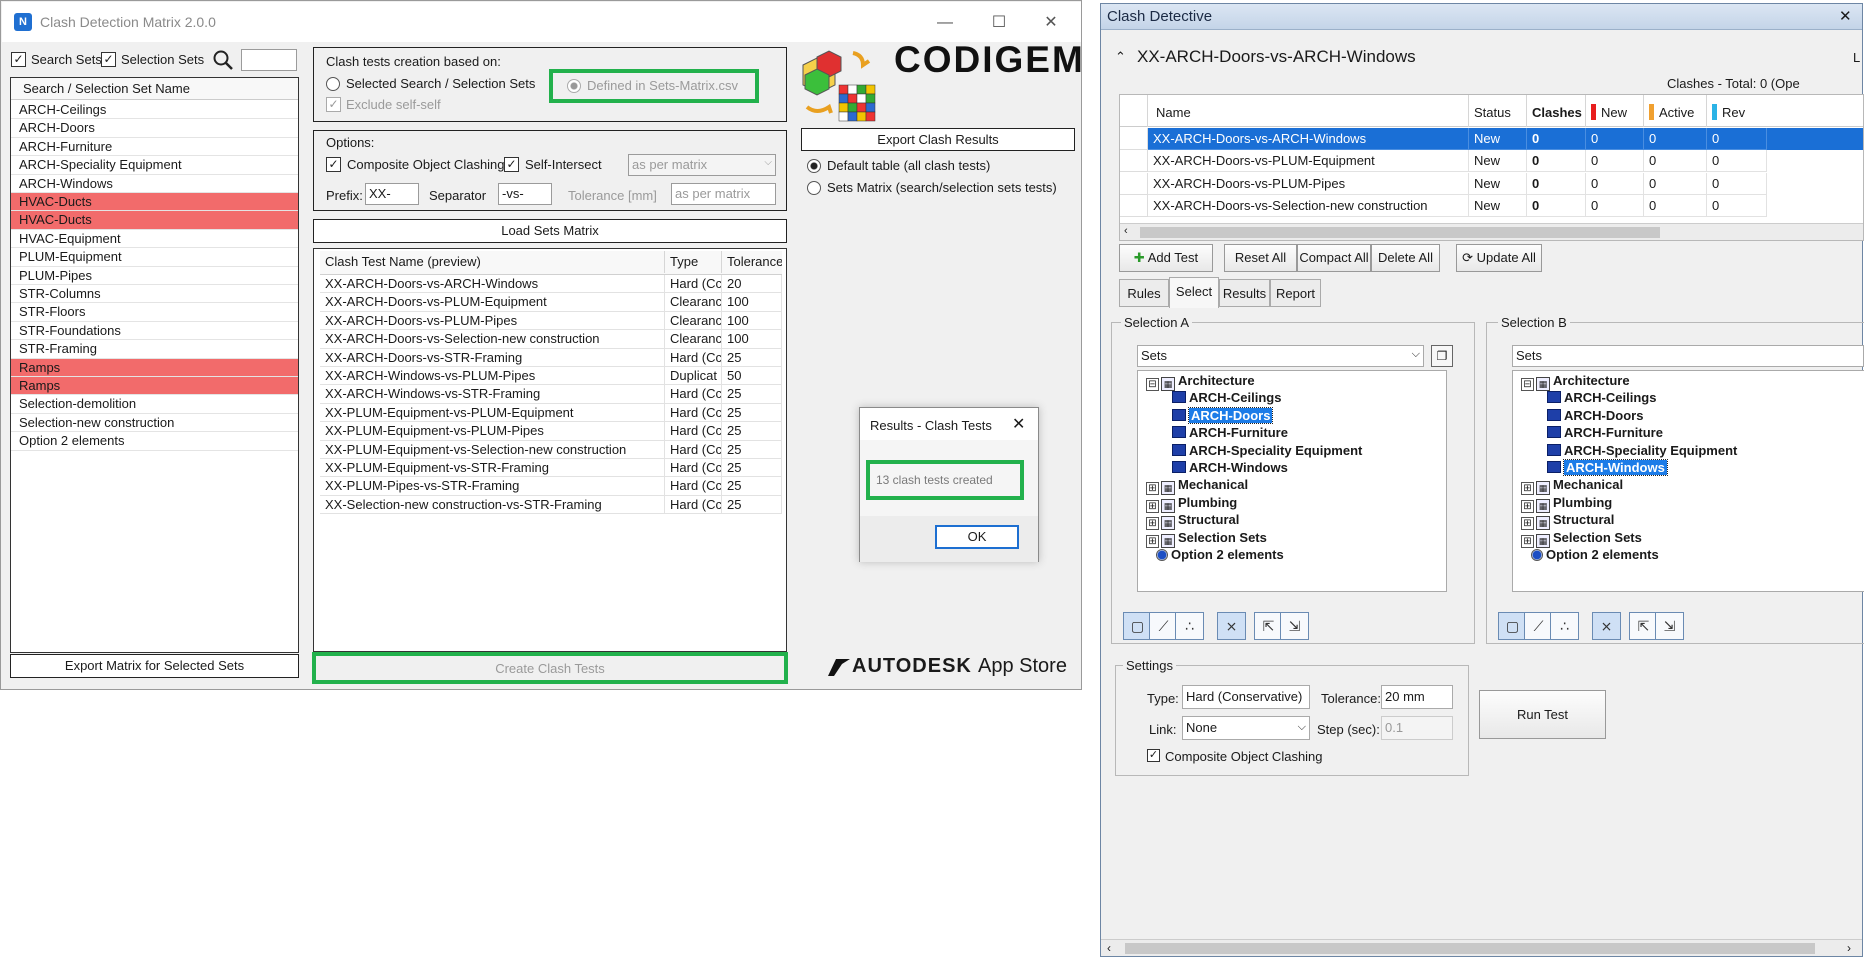 The image size is (1864, 959). I want to click on panel-horizontal-scrollbar: ‹ ›, so click(1481, 947).